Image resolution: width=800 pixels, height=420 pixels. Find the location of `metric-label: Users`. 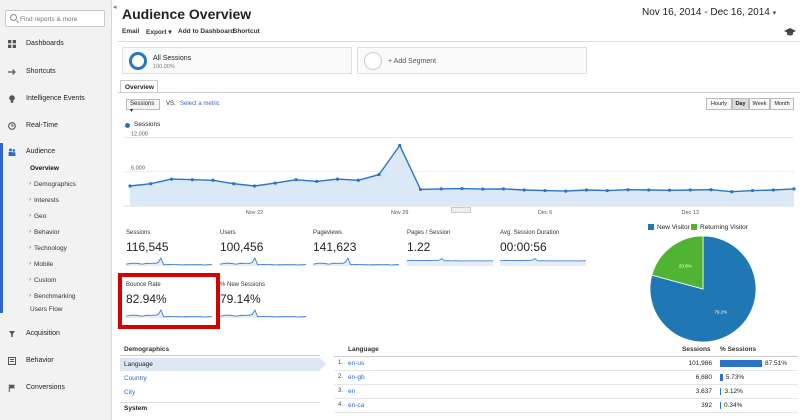

metric-label: Users is located at coordinates (228, 233).